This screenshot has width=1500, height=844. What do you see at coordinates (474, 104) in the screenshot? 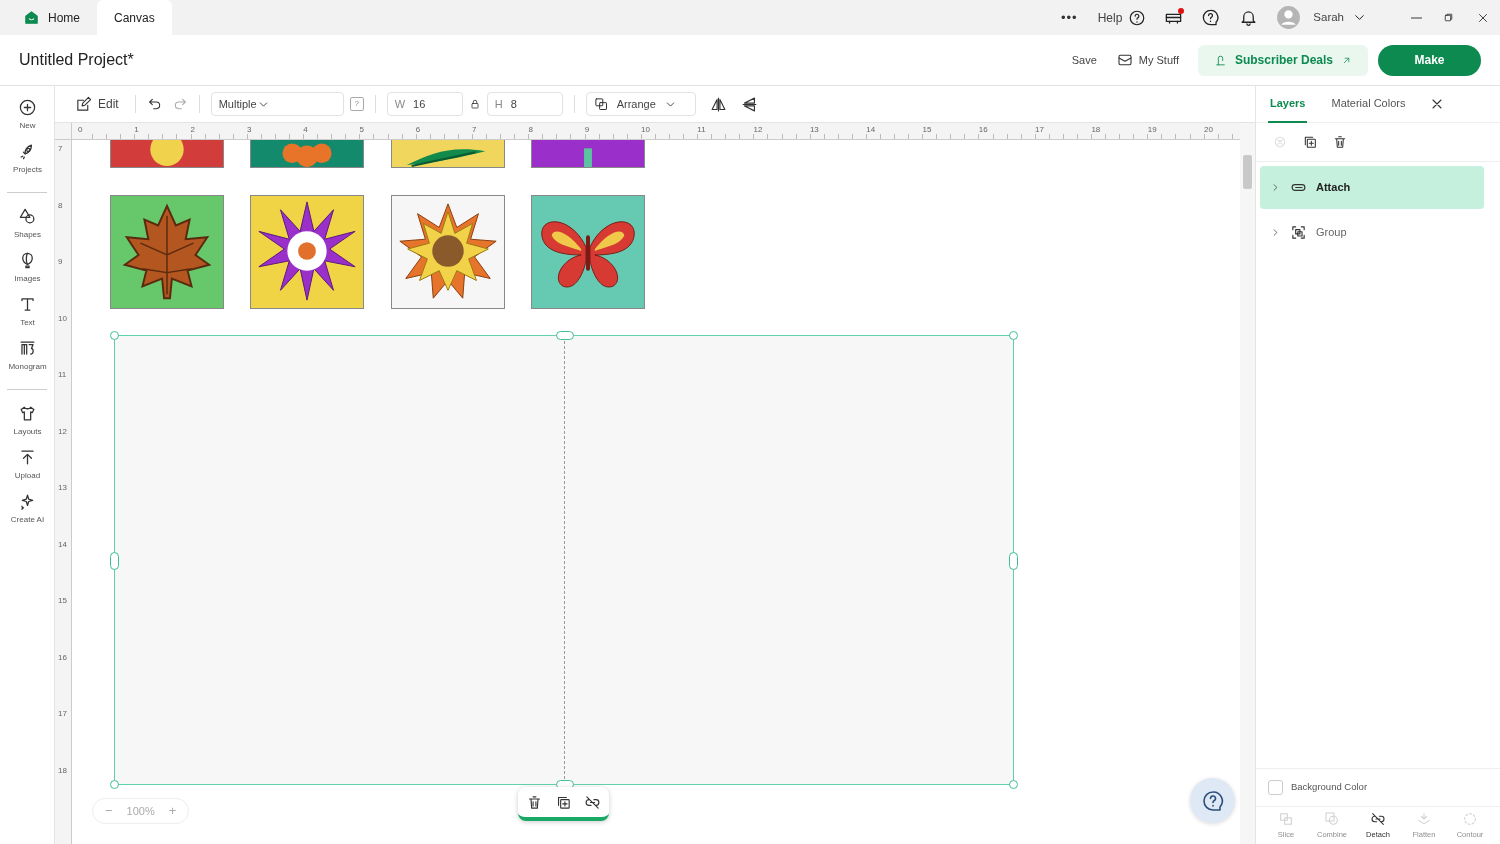
I see `lock-icon` at bounding box center [474, 104].